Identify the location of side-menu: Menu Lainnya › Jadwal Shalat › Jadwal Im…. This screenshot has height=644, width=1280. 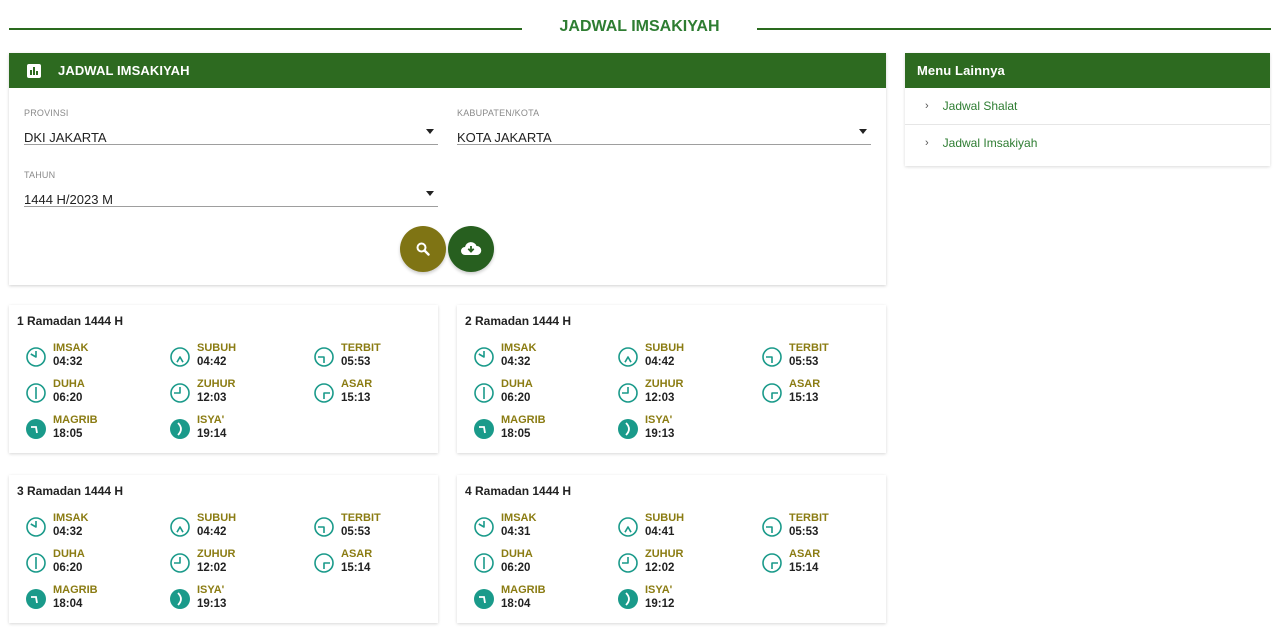
(1087, 109).